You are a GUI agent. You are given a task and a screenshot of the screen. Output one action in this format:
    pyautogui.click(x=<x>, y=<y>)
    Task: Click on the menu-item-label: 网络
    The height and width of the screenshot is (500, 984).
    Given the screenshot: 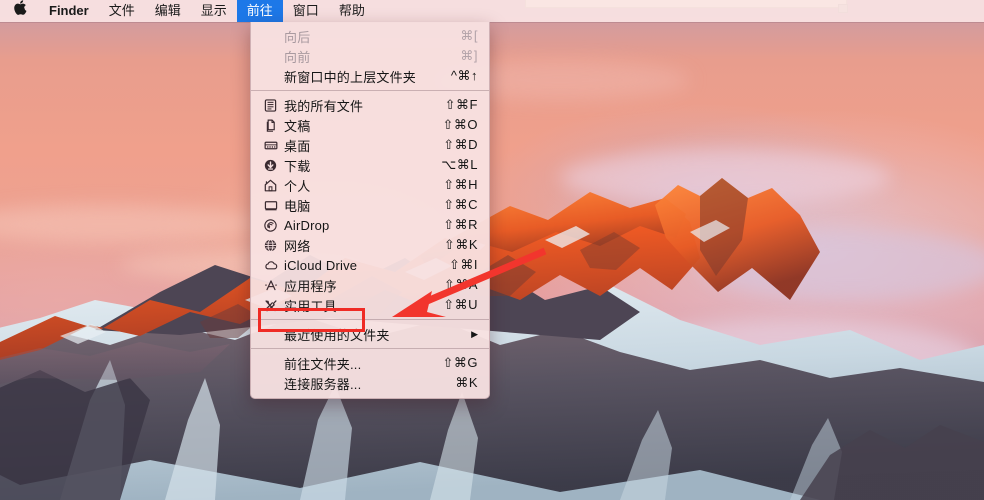 What is the action you would take?
    pyautogui.click(x=297, y=246)
    